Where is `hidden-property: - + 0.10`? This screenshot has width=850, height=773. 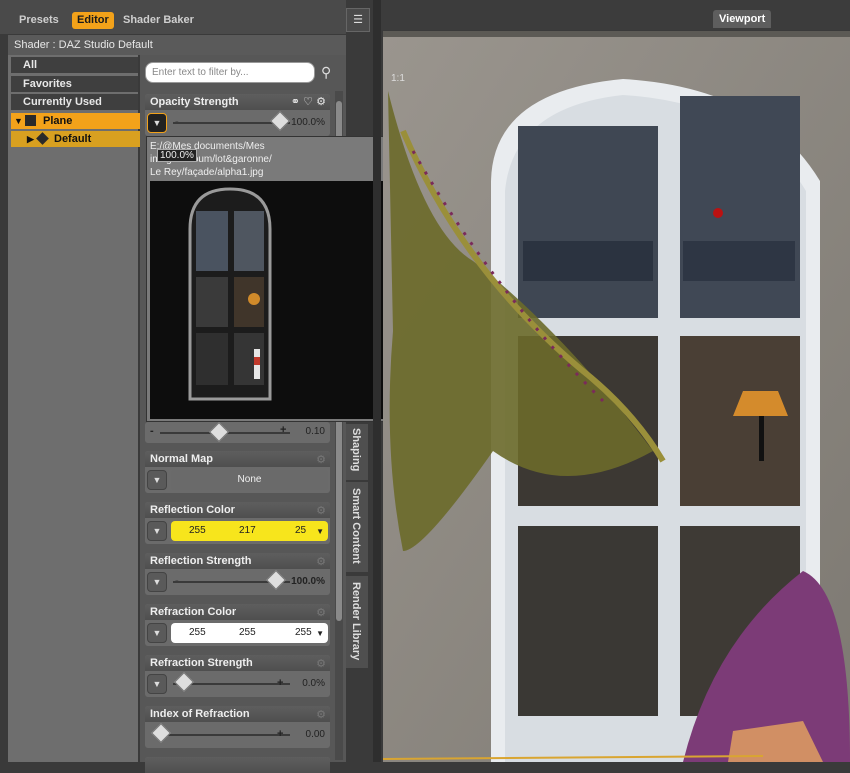
hidden-property: - + 0.10 is located at coordinates (237, 432).